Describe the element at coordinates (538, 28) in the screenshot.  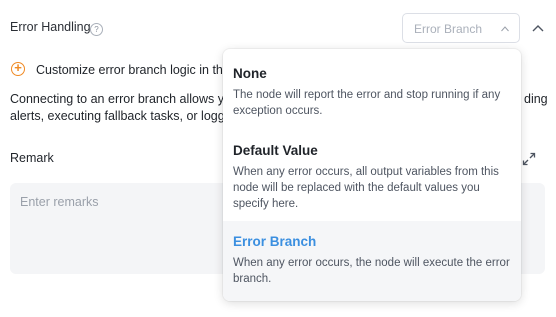
I see `collapse-chevron-icon` at that location.